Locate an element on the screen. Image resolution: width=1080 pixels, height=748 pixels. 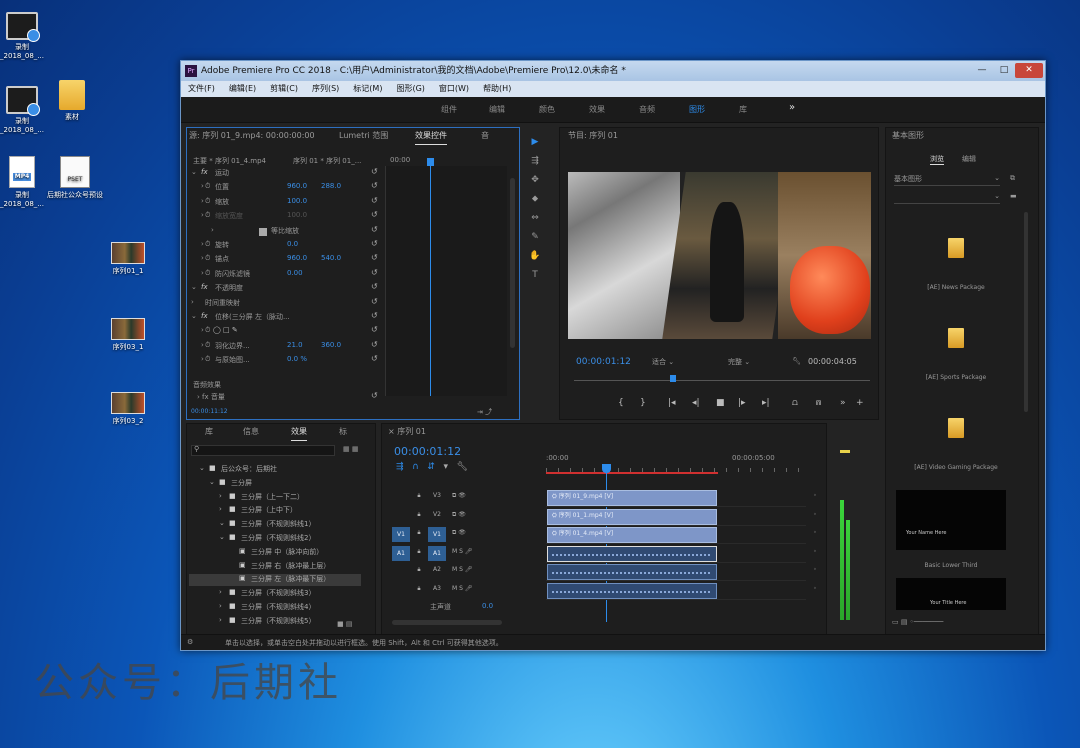
tool-0-icon: ▶ is located at coordinates (535, 145).